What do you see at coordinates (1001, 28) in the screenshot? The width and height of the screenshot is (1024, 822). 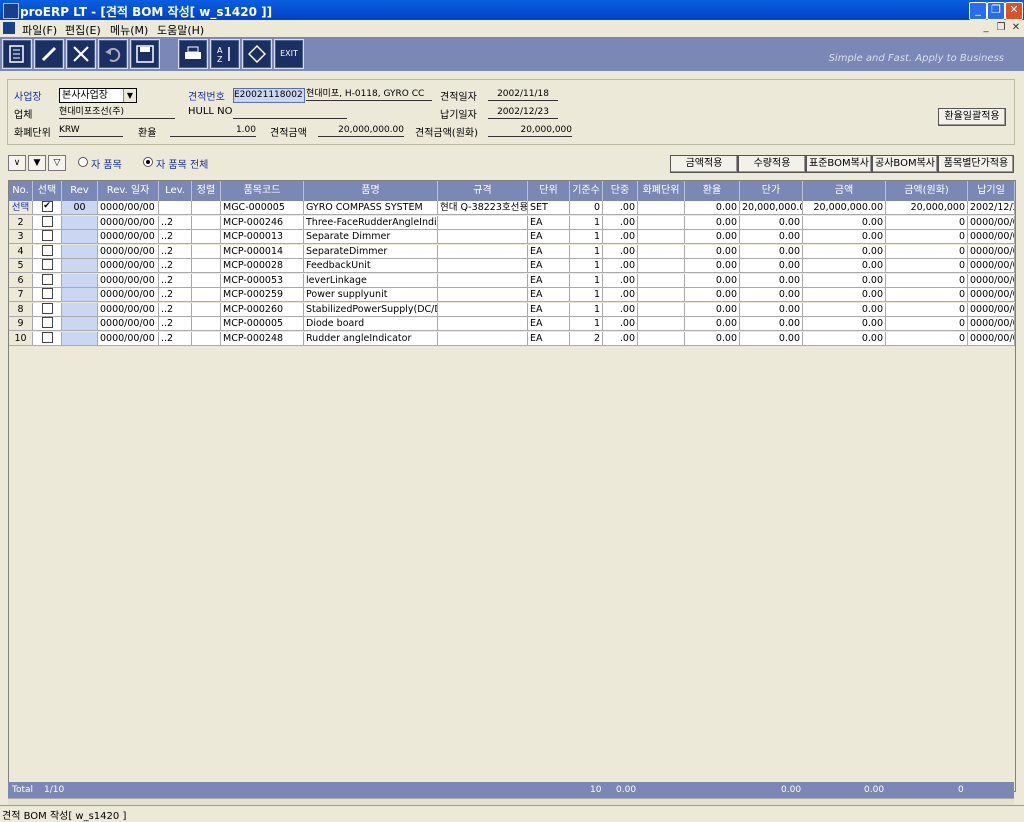 I see `mdi-restore-icon: ❐` at bounding box center [1001, 28].